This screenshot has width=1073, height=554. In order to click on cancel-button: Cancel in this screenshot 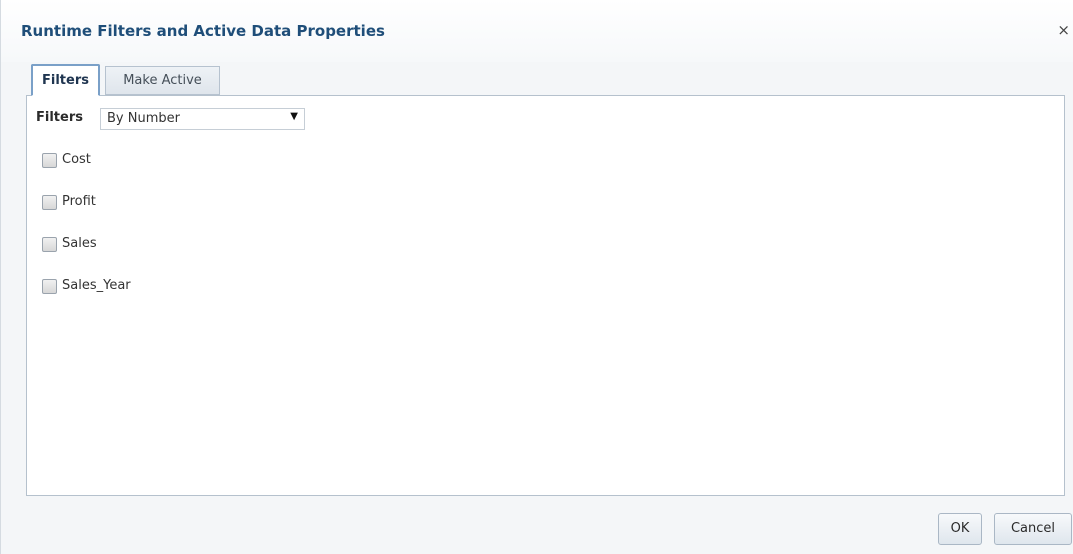, I will do `click(1033, 529)`.